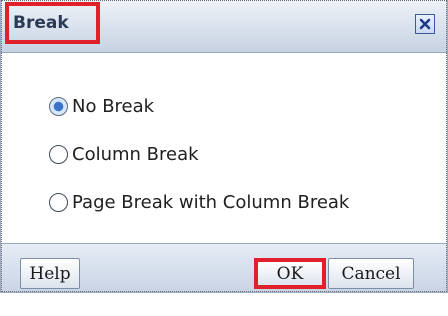  Describe the element at coordinates (135, 154) in the screenshot. I see `option-label: Column Break` at that location.